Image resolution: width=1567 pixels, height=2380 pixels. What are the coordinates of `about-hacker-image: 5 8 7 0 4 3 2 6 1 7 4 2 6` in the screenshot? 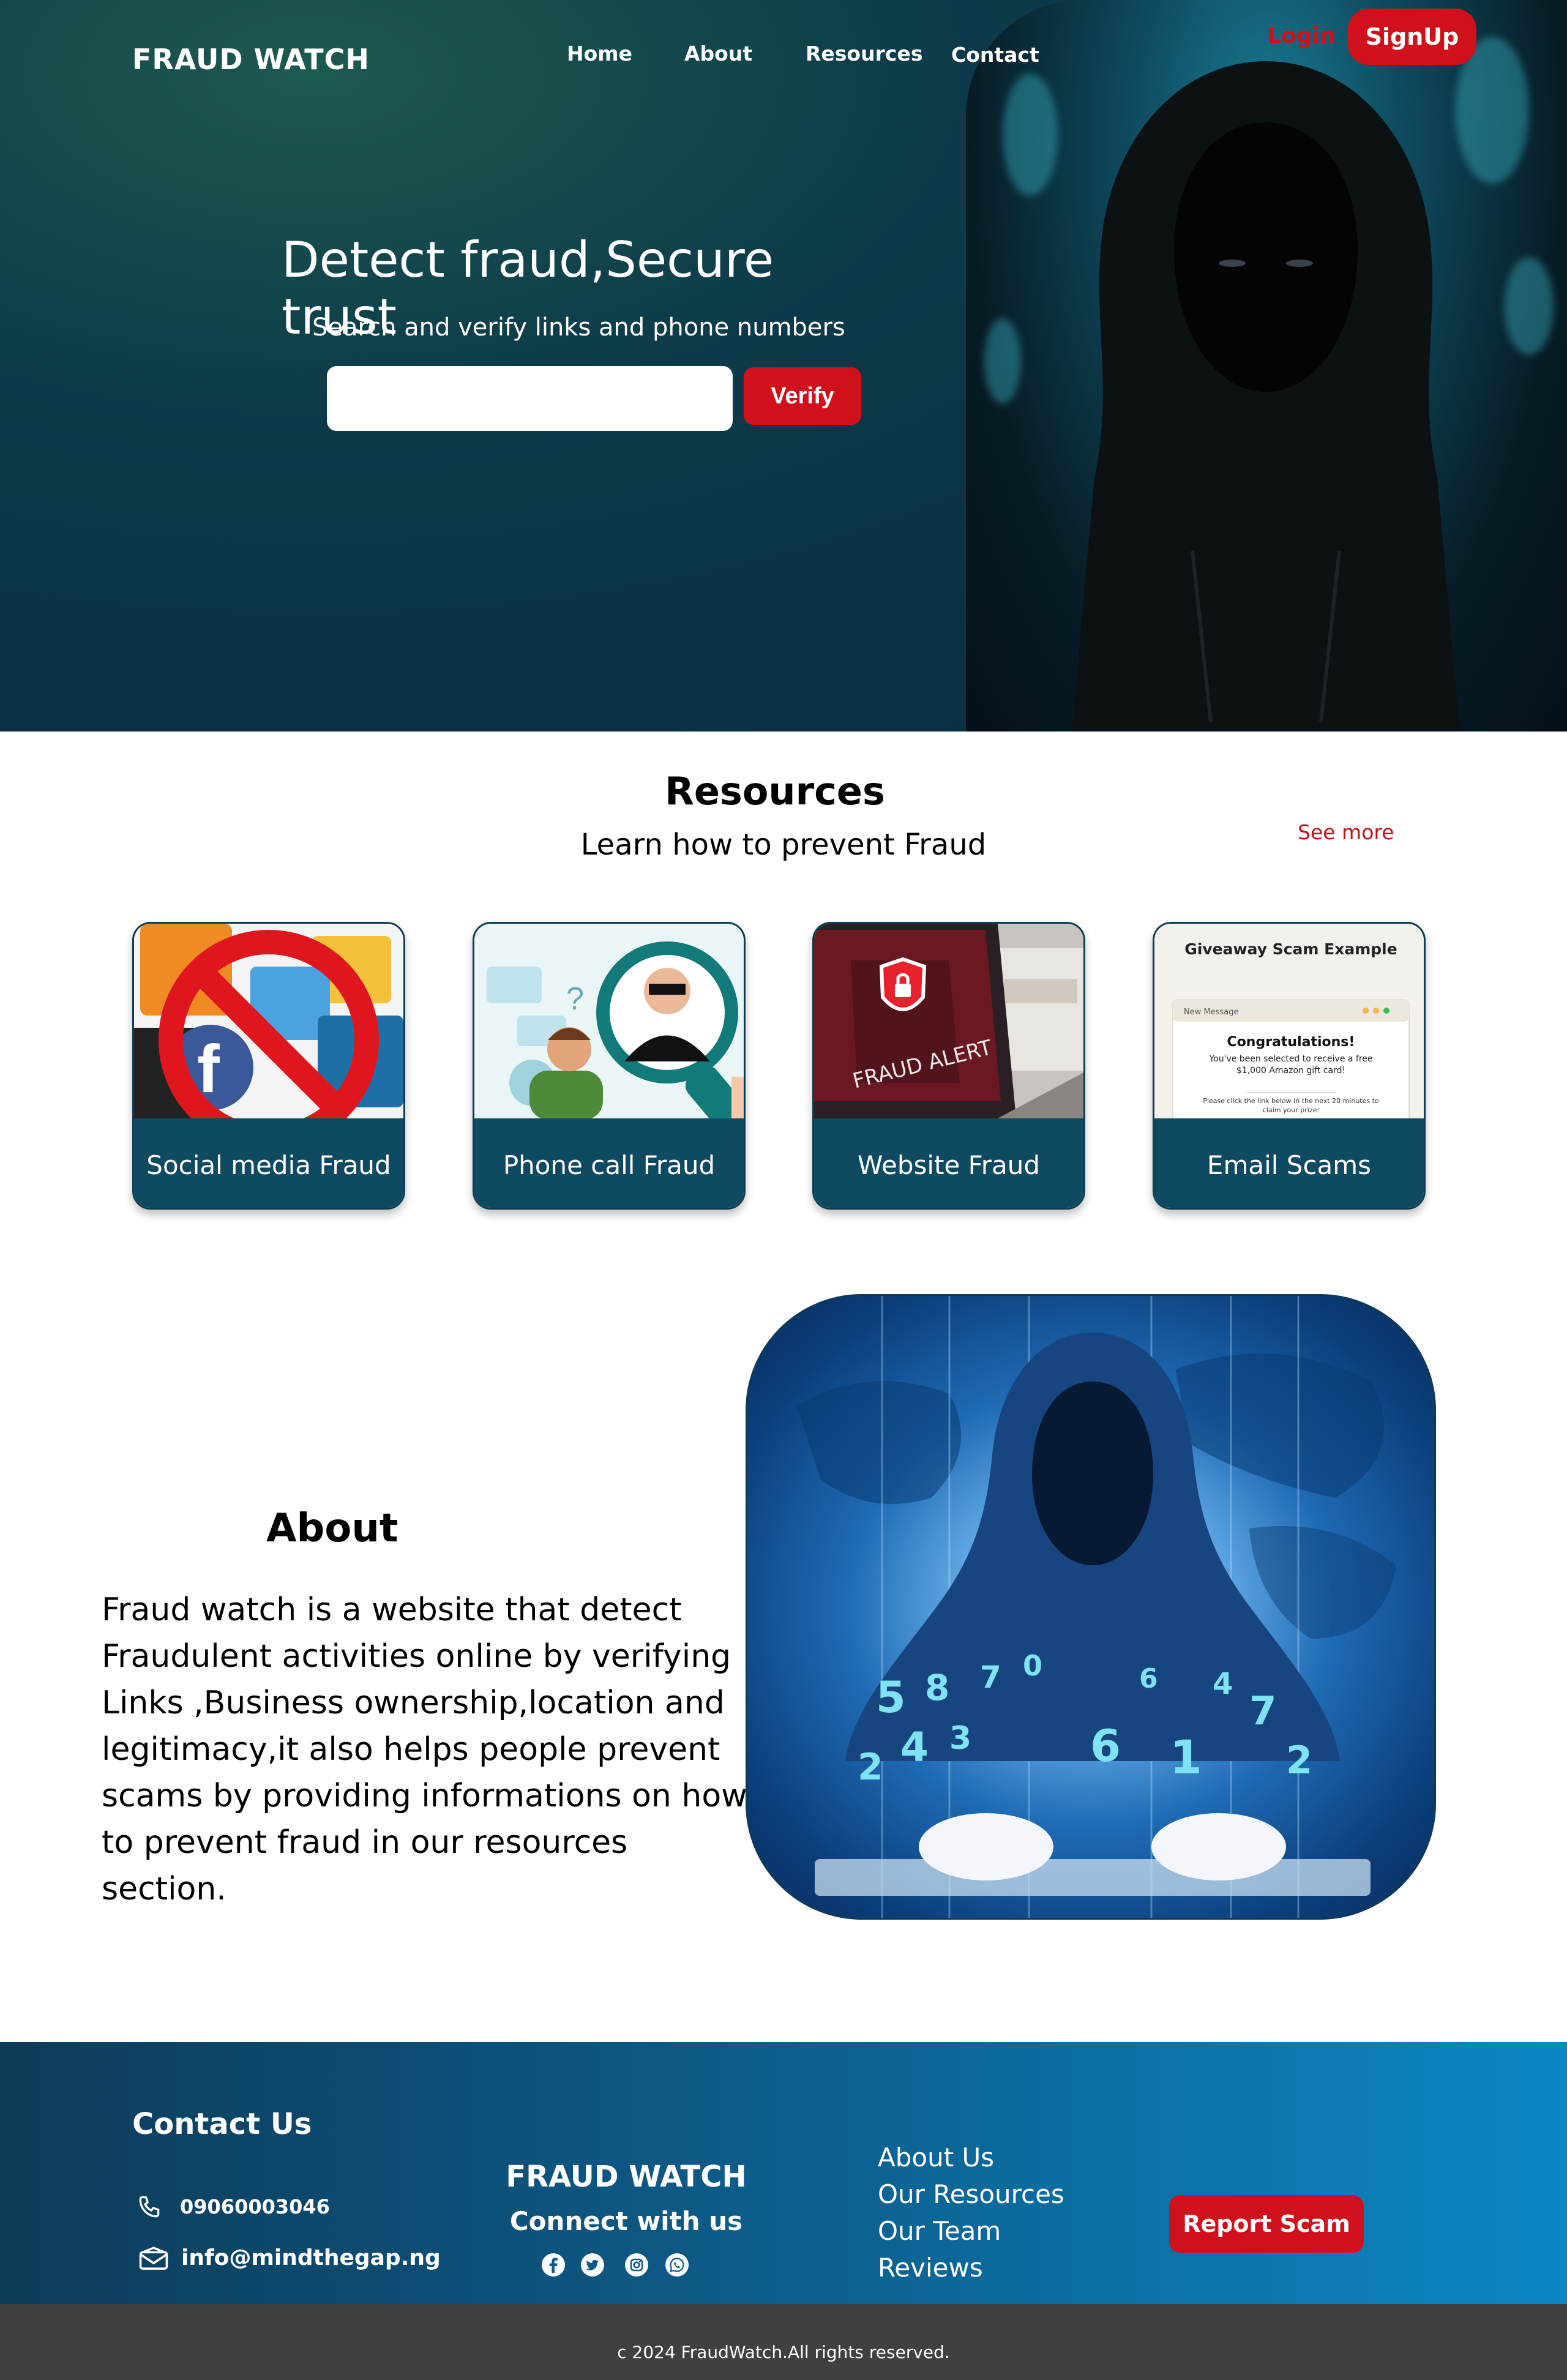 It's located at (1091, 1607).